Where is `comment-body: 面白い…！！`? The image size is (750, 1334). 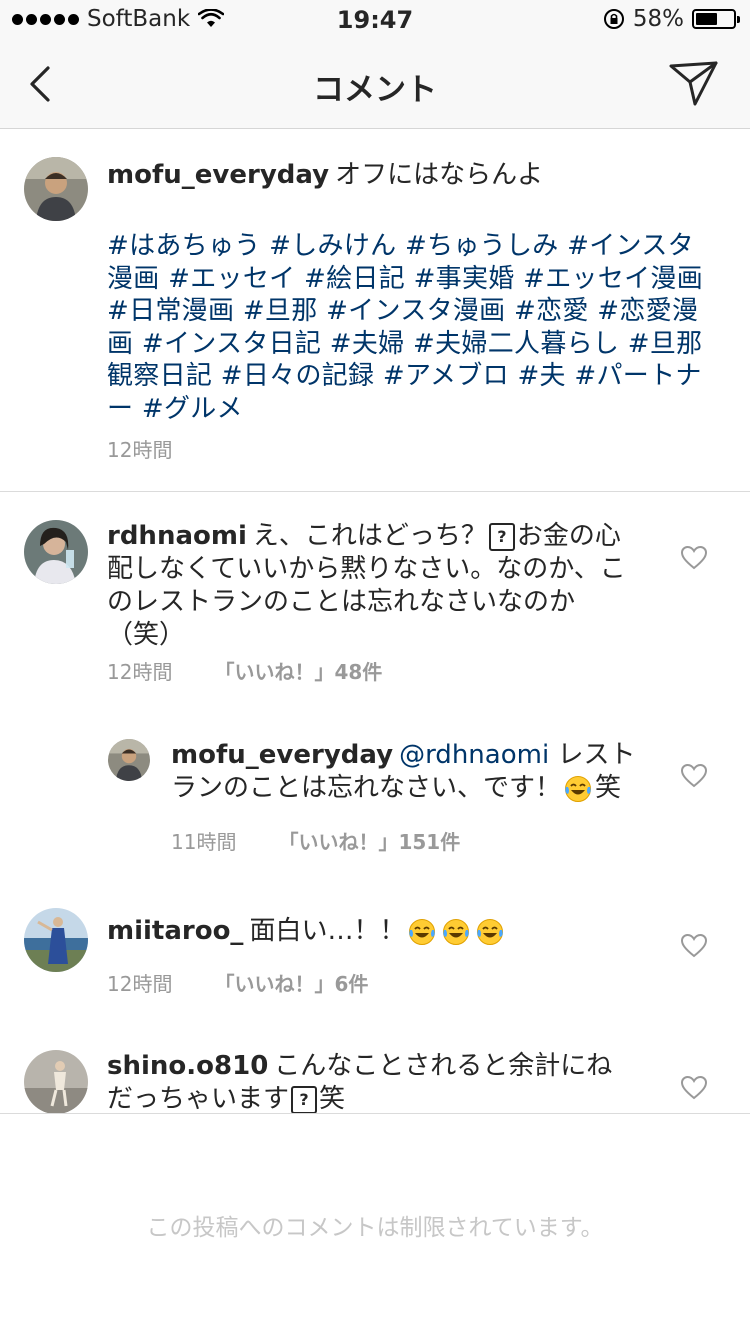
comment-body: 面白い…！！ is located at coordinates (327, 931).